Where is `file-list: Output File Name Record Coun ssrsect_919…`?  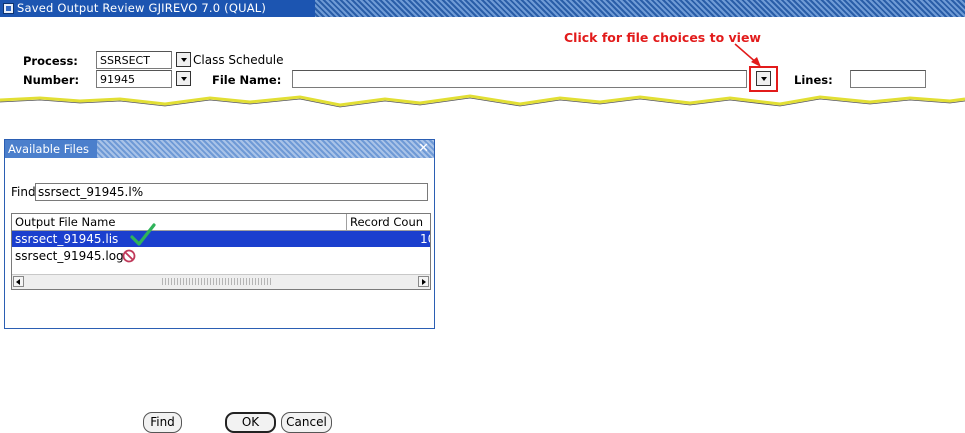 file-list: Output File Name Record Coun ssrsect_919… is located at coordinates (221, 251).